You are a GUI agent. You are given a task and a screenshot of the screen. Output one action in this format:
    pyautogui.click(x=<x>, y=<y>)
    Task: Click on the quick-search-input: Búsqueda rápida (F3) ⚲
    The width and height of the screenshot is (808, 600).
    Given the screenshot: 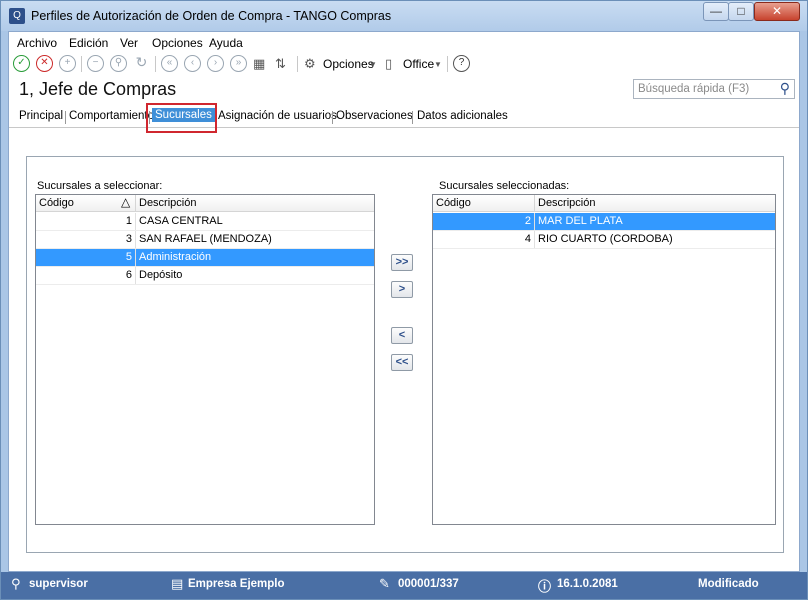 What is the action you would take?
    pyautogui.click(x=714, y=89)
    